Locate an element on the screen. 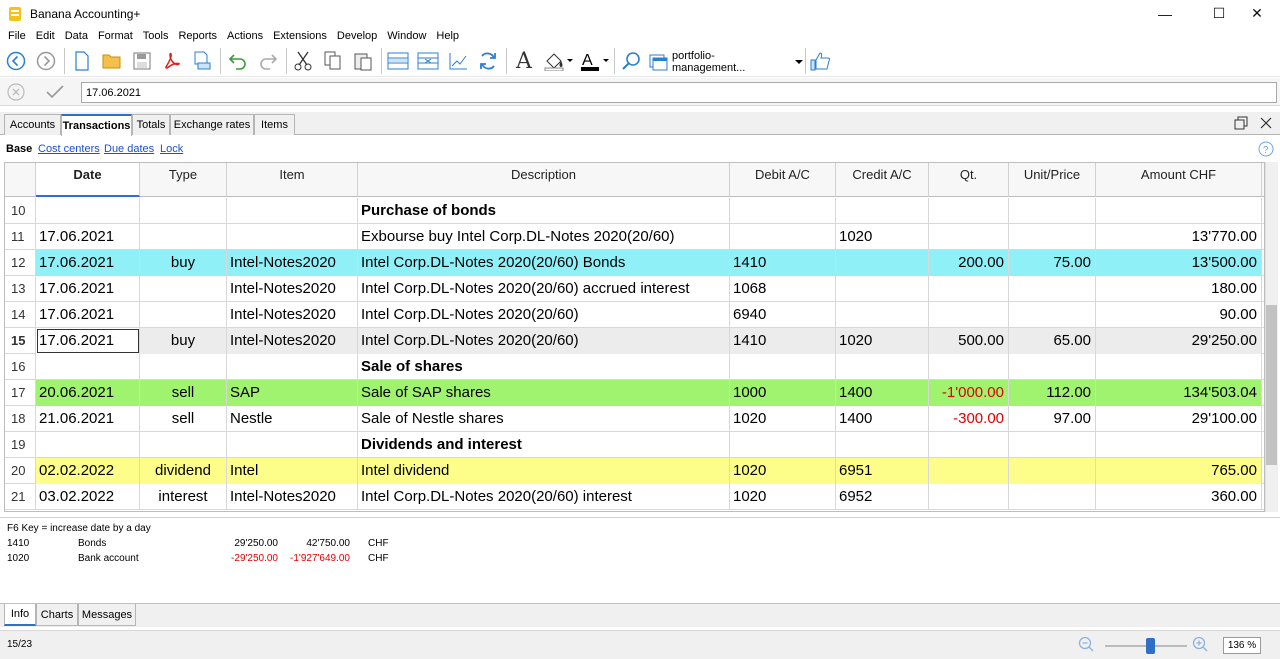 This screenshot has width=1280, height=659. pdf-icon is located at coordinates (172, 61).